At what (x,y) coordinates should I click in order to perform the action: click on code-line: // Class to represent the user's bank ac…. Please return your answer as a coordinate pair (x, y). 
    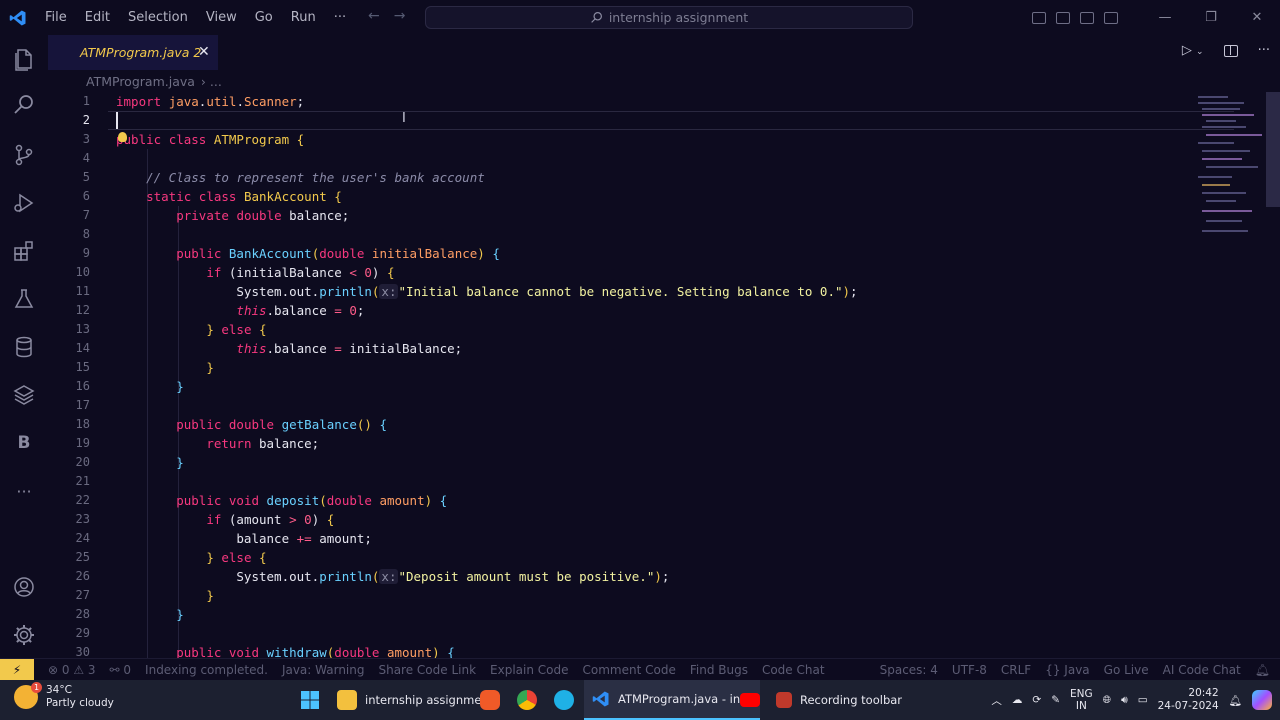
    Looking at the image, I should click on (487, 177).